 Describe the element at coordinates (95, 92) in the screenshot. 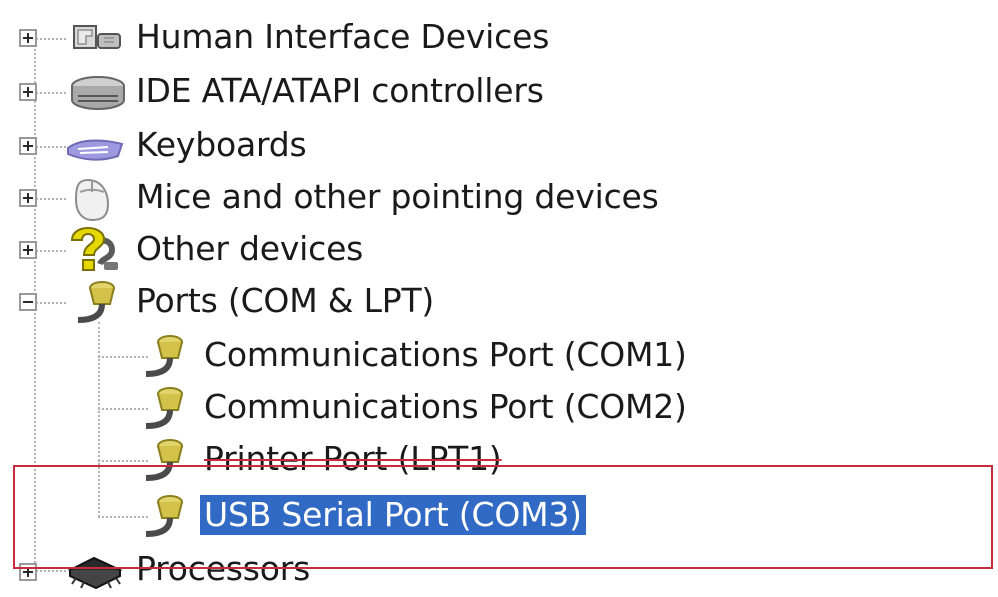

I see `ide-controller-icon` at that location.